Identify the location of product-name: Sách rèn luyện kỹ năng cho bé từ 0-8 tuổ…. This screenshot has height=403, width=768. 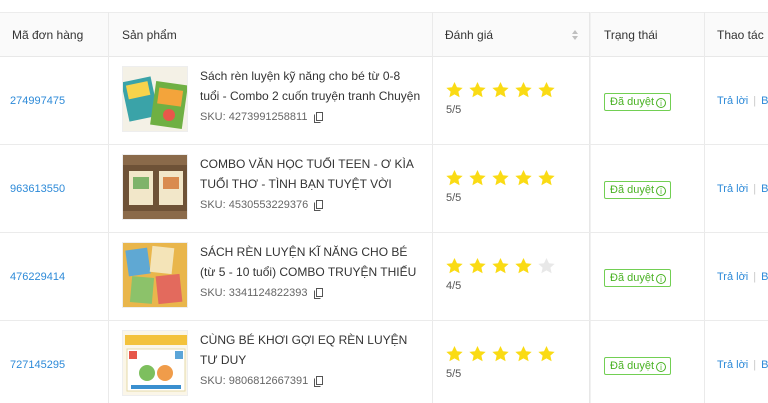
(311, 86).